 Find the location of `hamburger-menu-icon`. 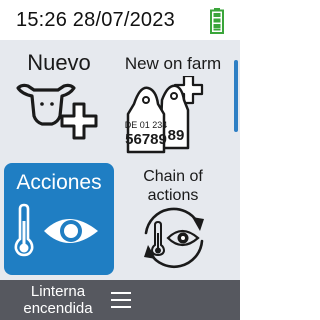

hamburger-menu-icon is located at coordinates (121, 300).